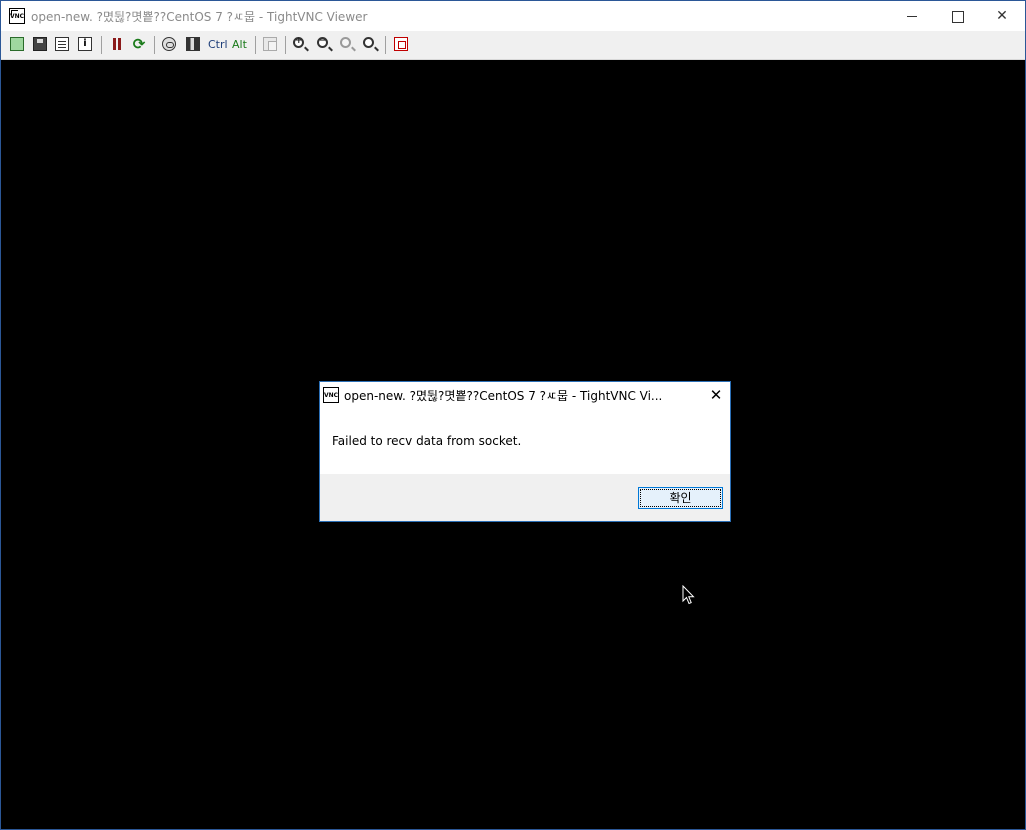 This screenshot has height=830, width=1026. I want to click on maximize-button, so click(958, 16).